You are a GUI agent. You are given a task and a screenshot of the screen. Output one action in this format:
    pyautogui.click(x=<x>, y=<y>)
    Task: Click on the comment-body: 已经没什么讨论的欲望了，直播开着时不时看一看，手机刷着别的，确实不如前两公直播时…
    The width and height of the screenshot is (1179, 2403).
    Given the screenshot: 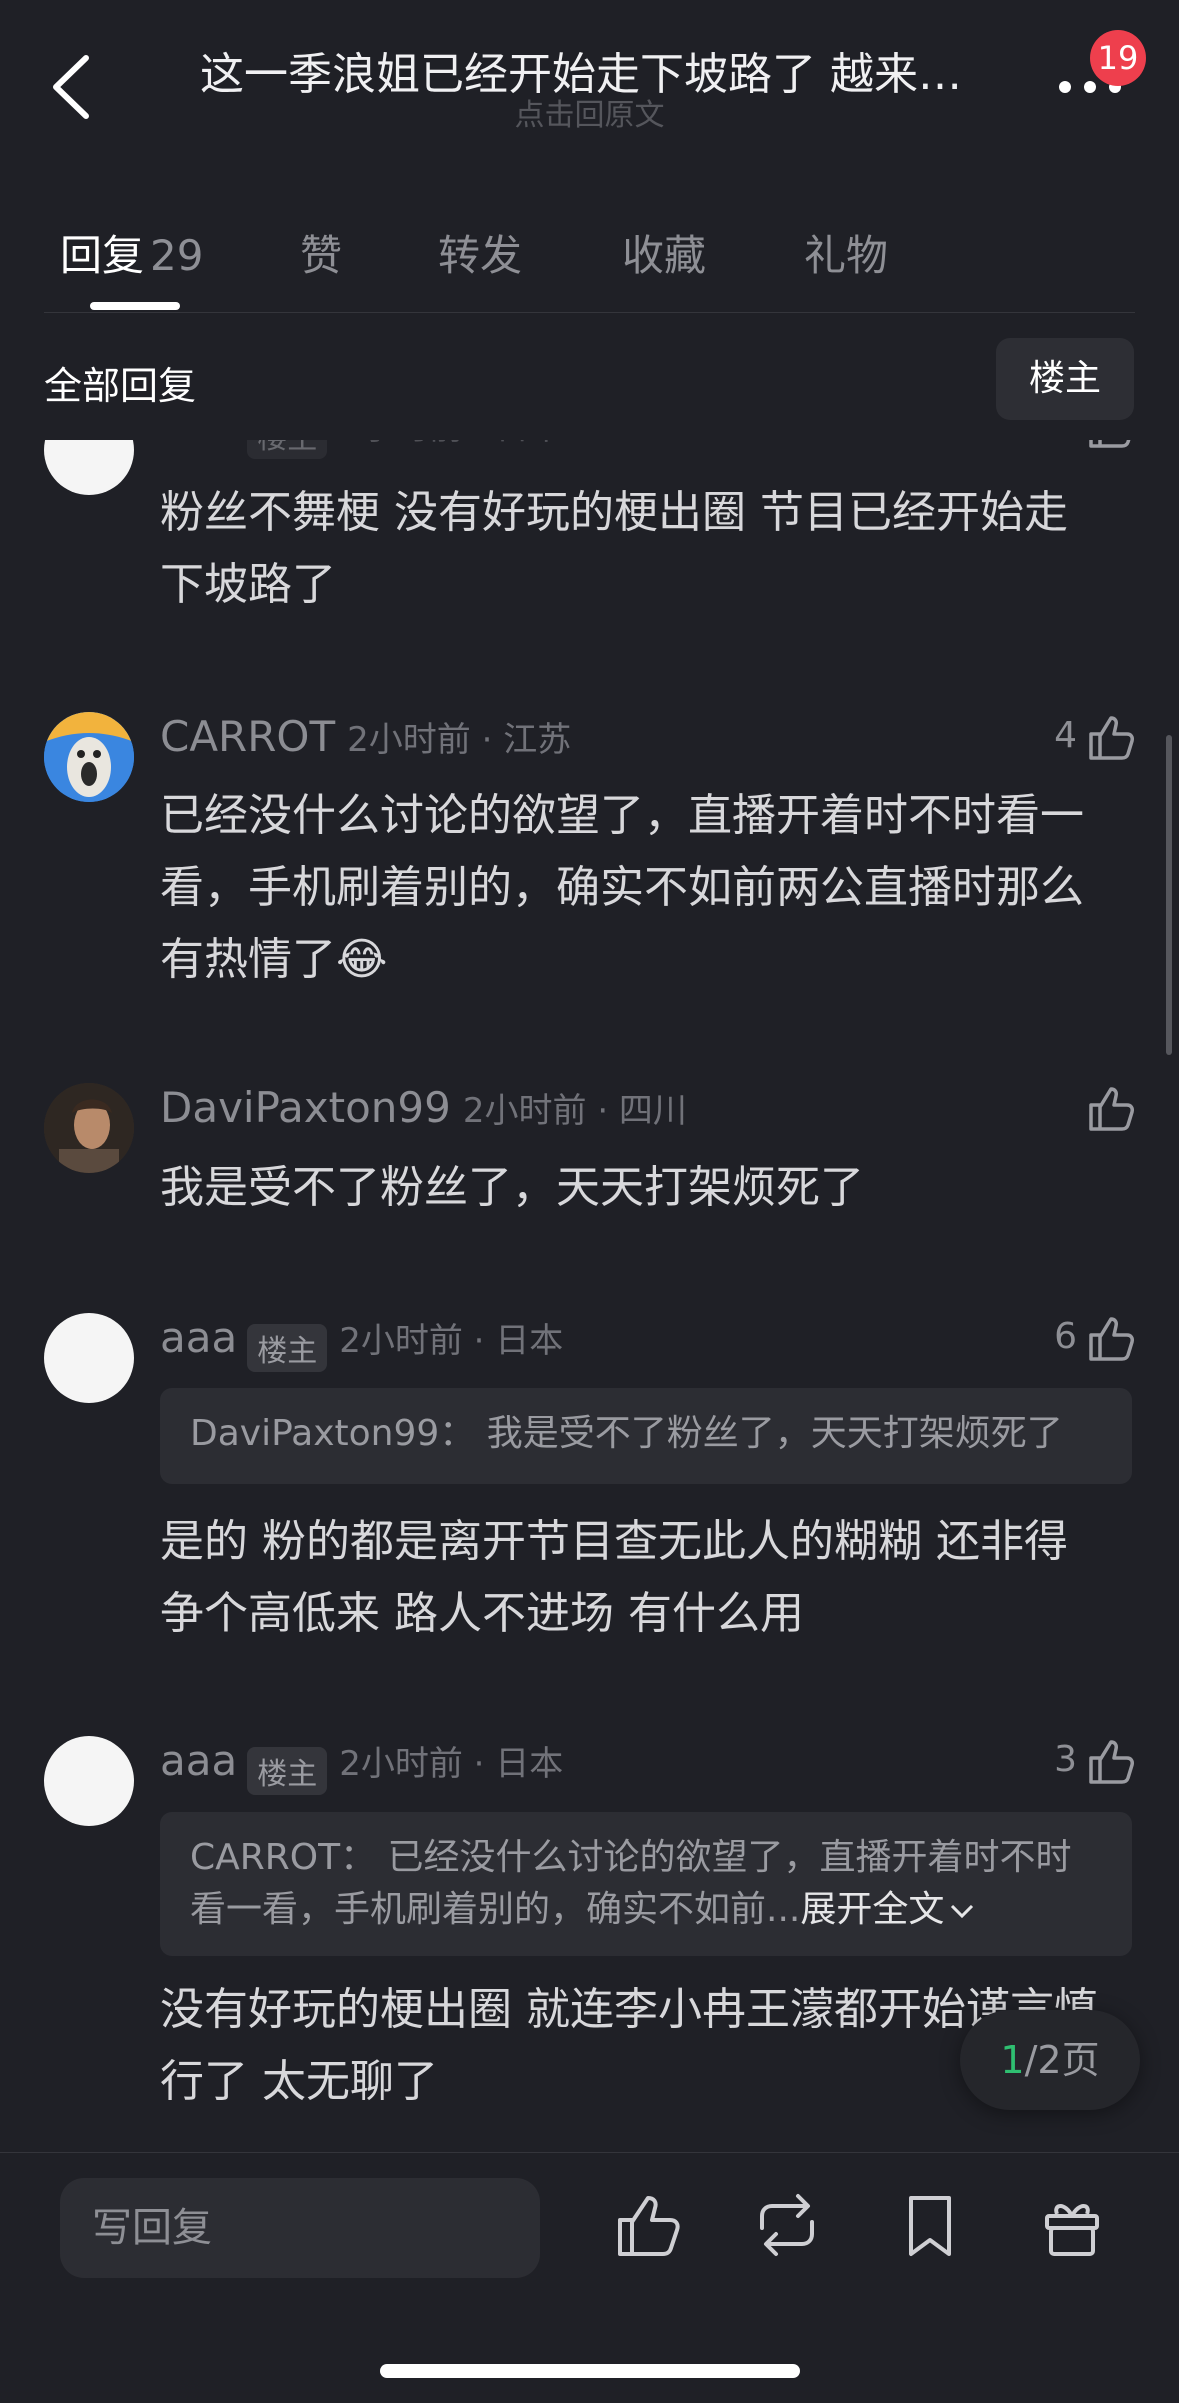 What is the action you would take?
    pyautogui.click(x=632, y=888)
    